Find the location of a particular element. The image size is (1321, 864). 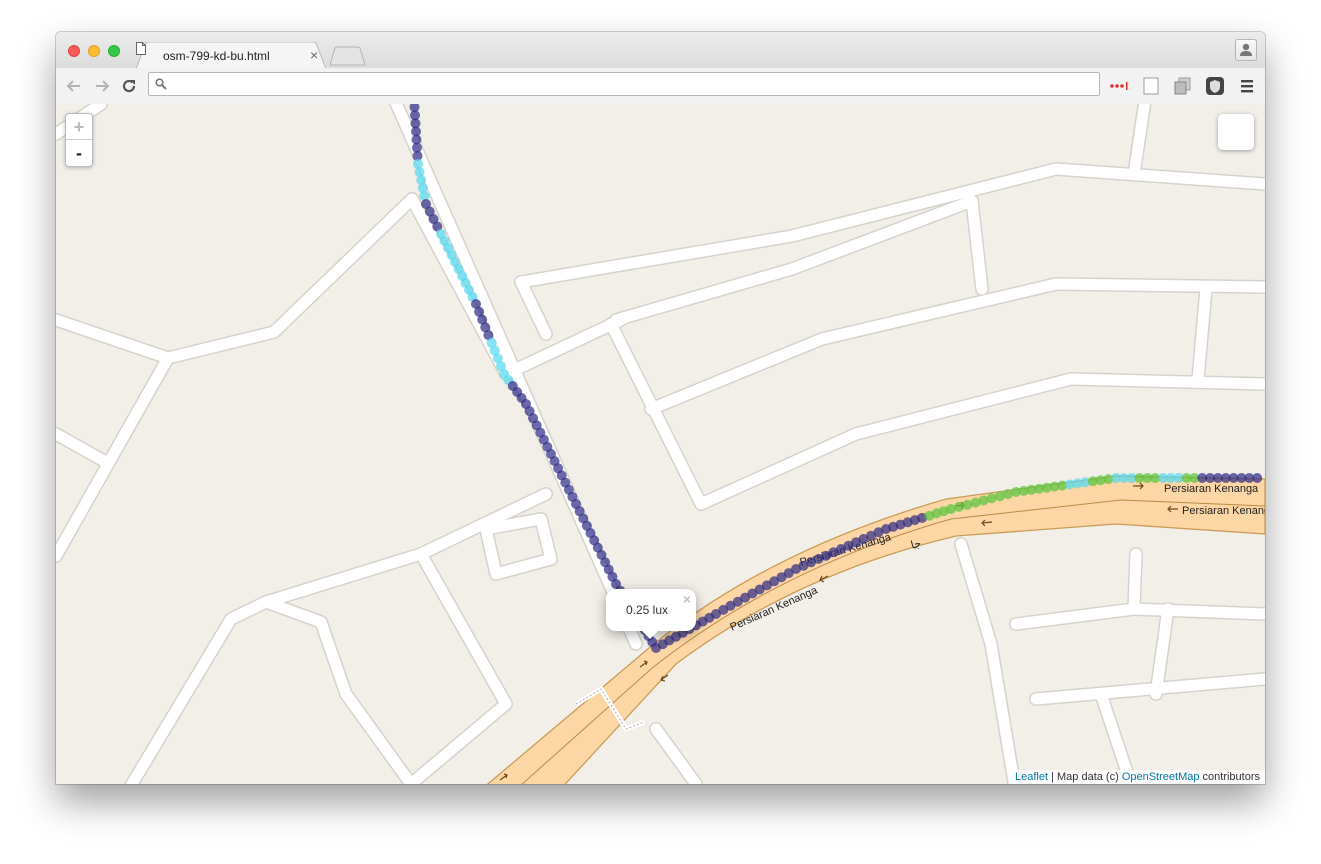

address-bar is located at coordinates (624, 84).